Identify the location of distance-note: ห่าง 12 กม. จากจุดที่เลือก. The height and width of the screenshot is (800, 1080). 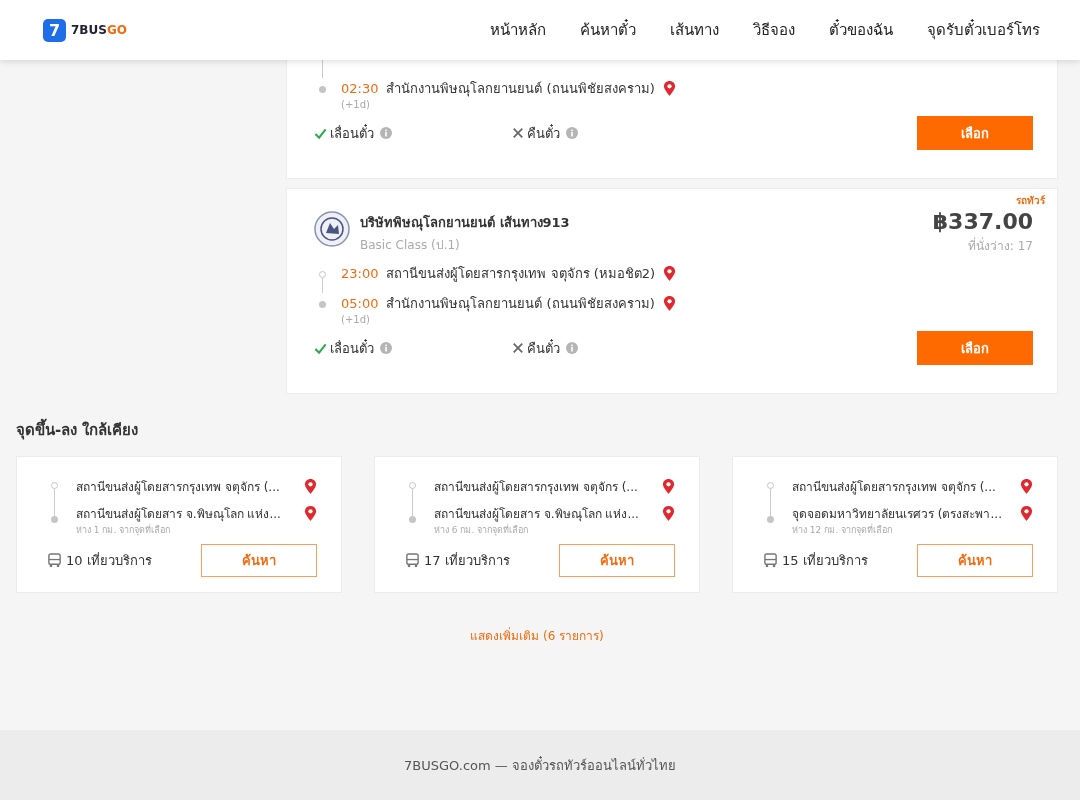
(842, 530).